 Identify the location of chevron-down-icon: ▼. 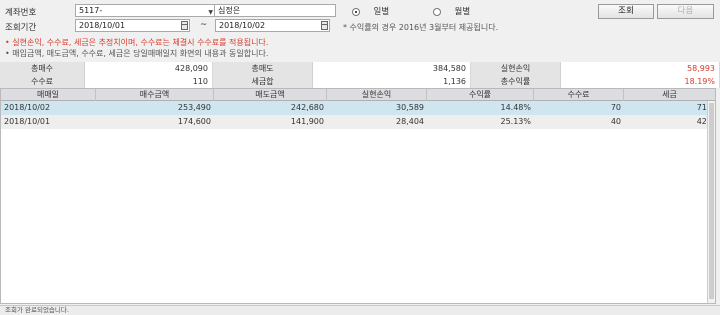
(210, 12).